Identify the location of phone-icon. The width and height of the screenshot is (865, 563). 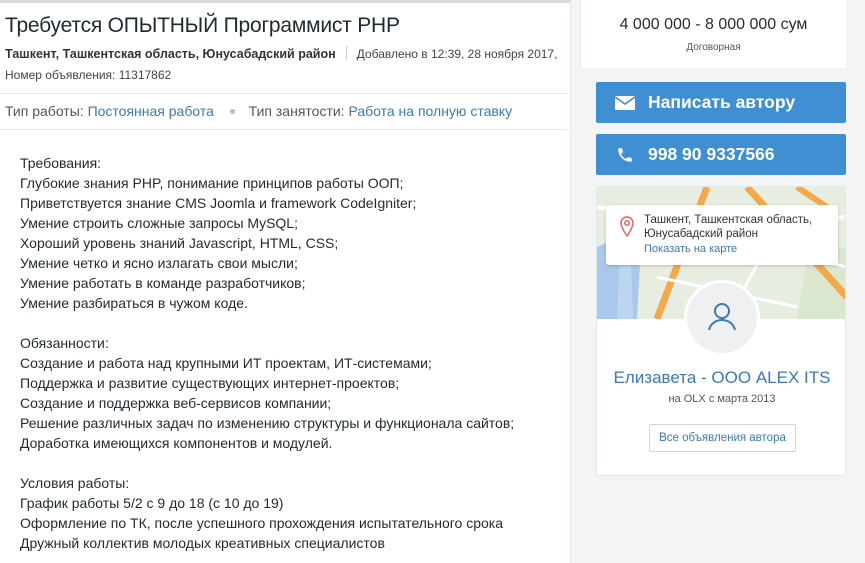
(625, 155).